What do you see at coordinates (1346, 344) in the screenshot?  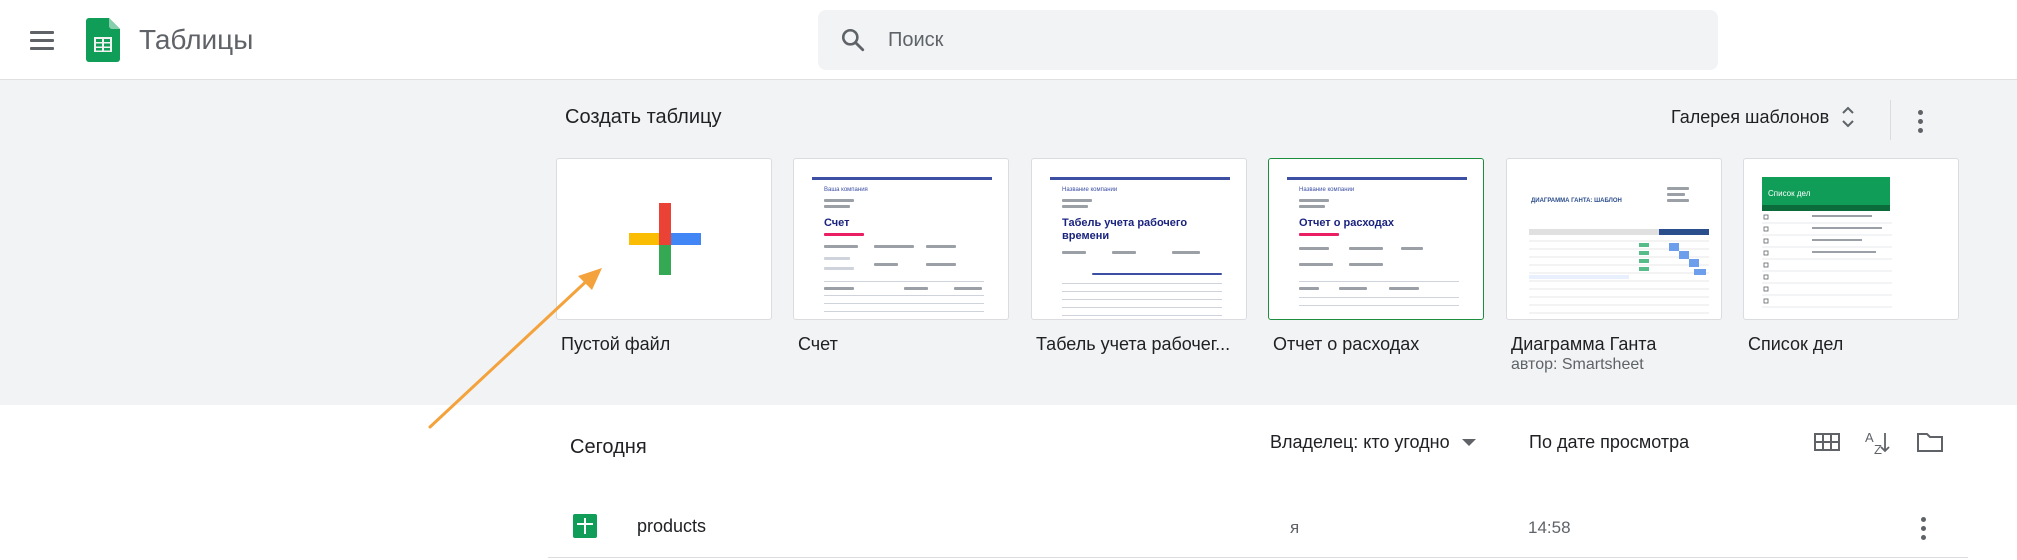 I see `template-label: Отчет о расходах` at bounding box center [1346, 344].